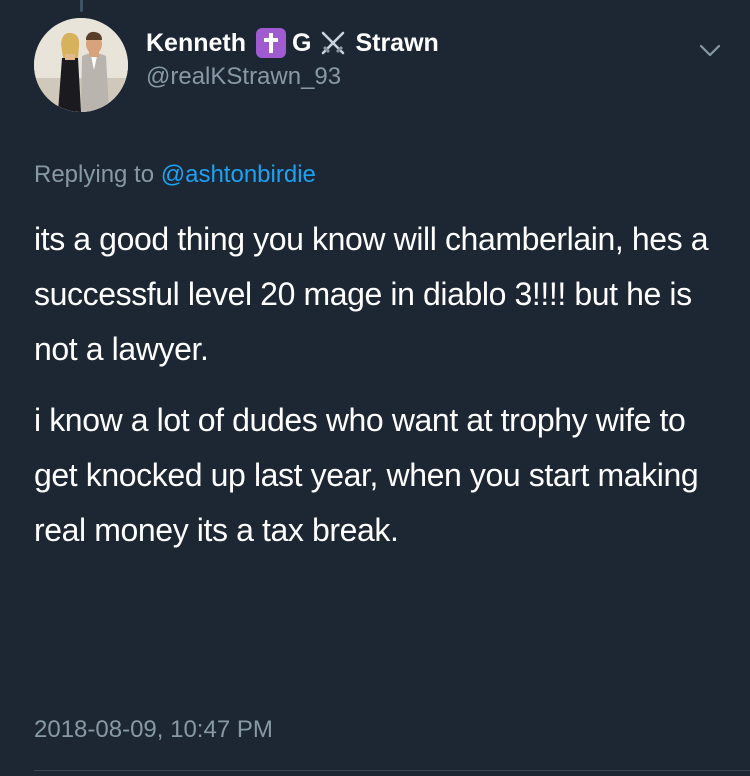  I want to click on user-info: Kenneth G Strawn @realKStrawn_93, so click(292, 60).